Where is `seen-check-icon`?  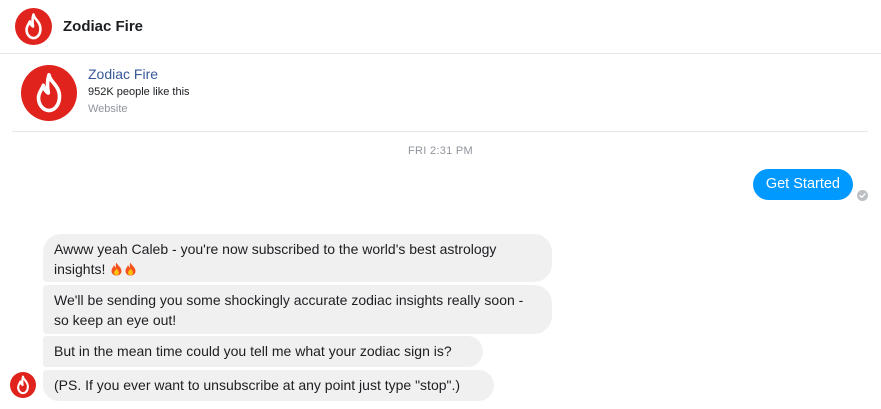
seen-check-icon is located at coordinates (862, 195).